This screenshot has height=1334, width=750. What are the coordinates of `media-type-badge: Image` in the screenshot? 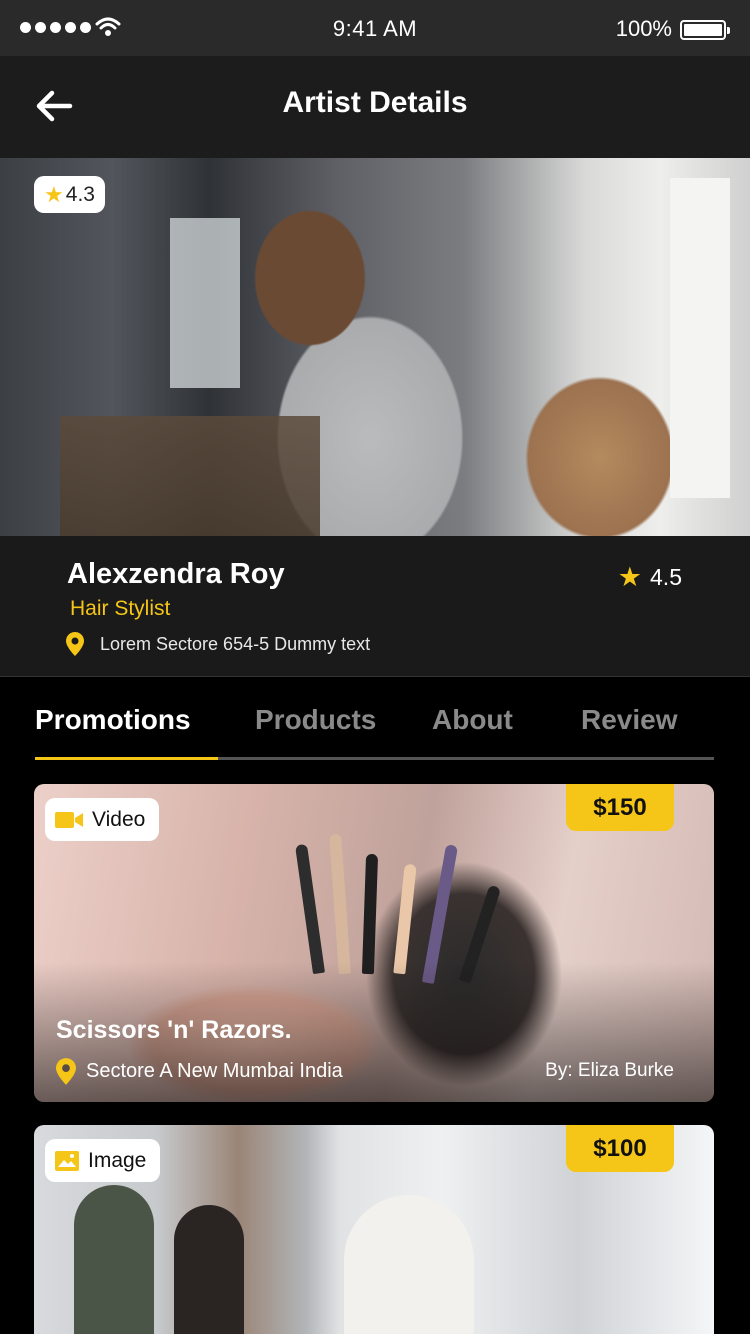 It's located at (103, 1160).